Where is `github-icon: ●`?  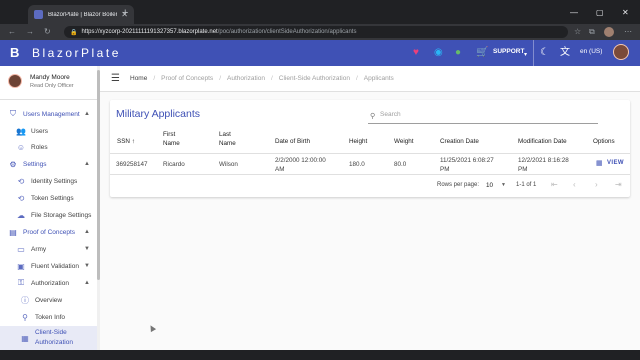
github-icon: ● is located at coordinates (458, 53).